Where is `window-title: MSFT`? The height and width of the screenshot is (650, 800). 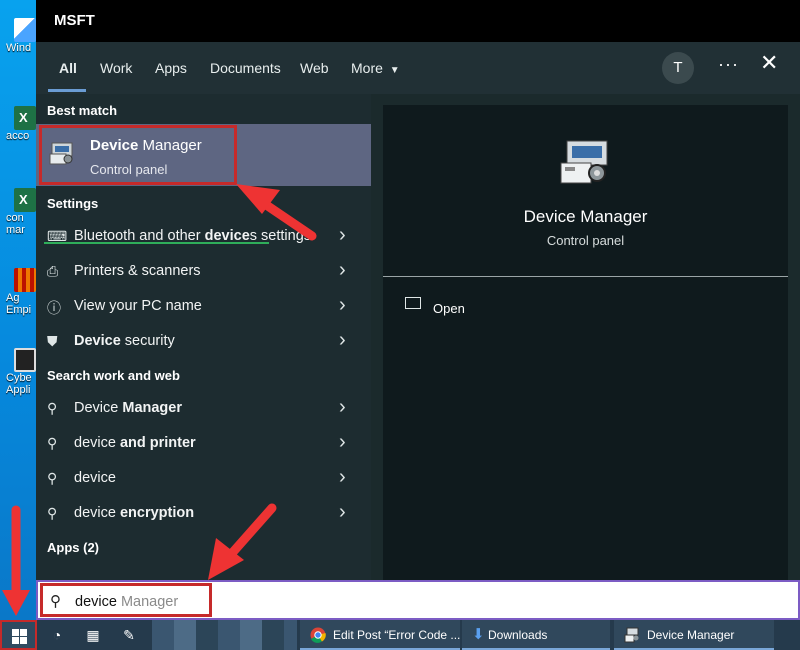
window-title: MSFT is located at coordinates (74, 20).